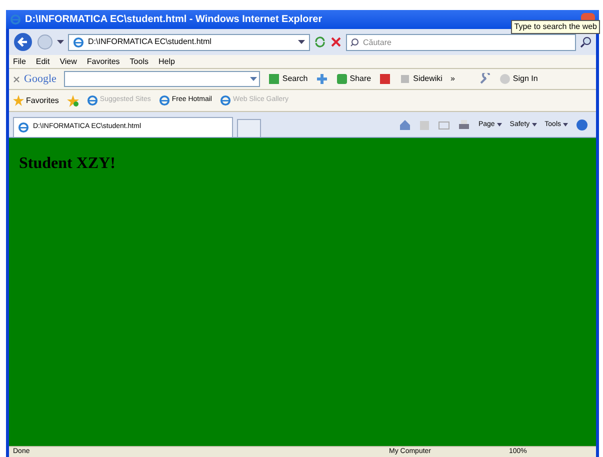 This screenshot has height=457, width=603. I want to click on address-text: D:\INFORMATICA EC\student.html, so click(150, 42).